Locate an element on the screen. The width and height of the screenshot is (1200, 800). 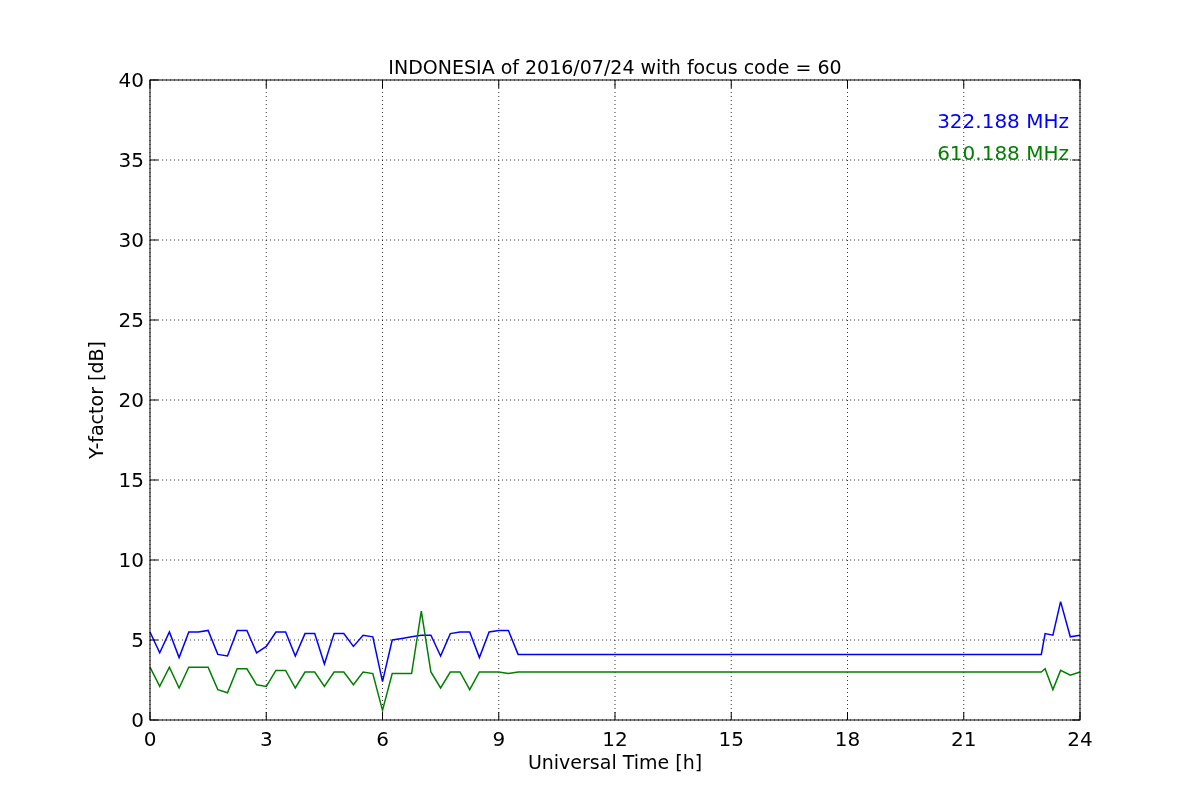
x-tick-label: 0 is located at coordinates (150, 739).